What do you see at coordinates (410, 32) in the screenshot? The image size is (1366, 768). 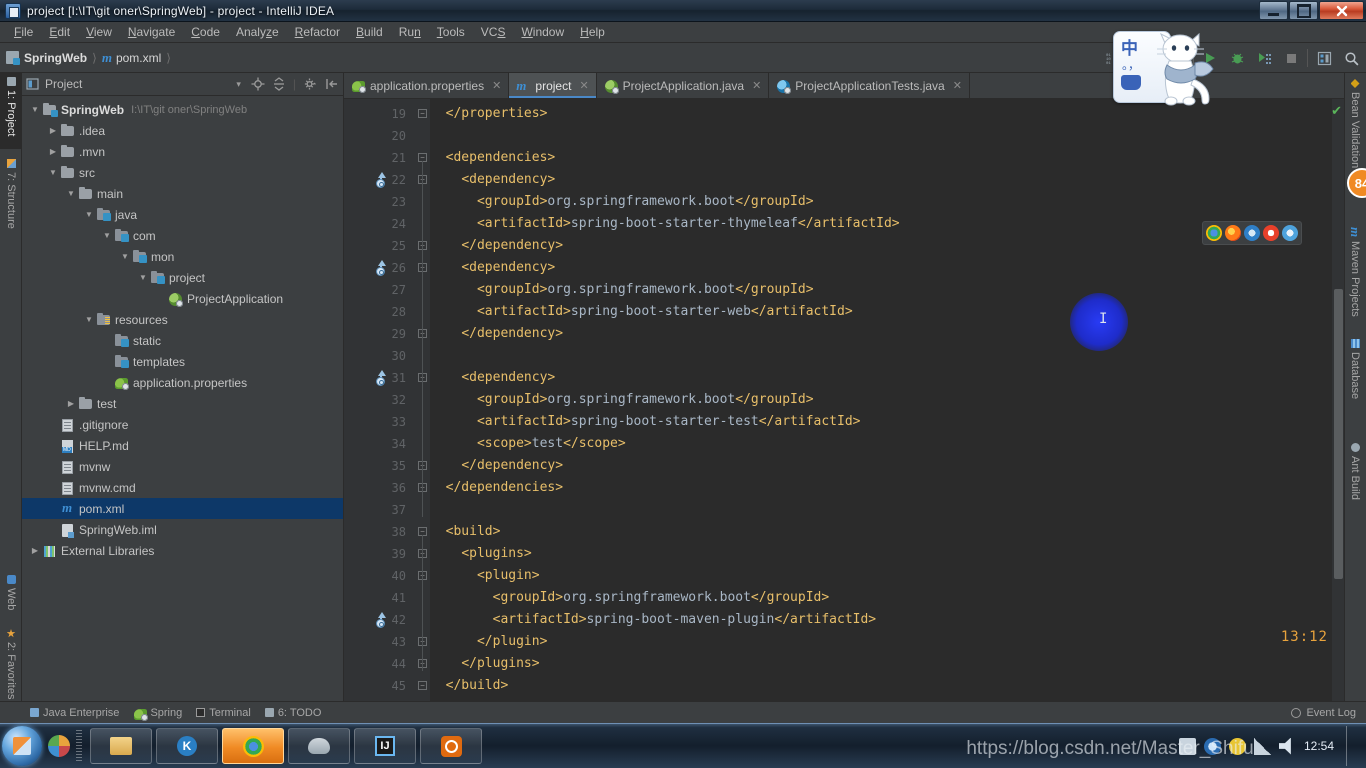 I see `menu-run: Run` at bounding box center [410, 32].